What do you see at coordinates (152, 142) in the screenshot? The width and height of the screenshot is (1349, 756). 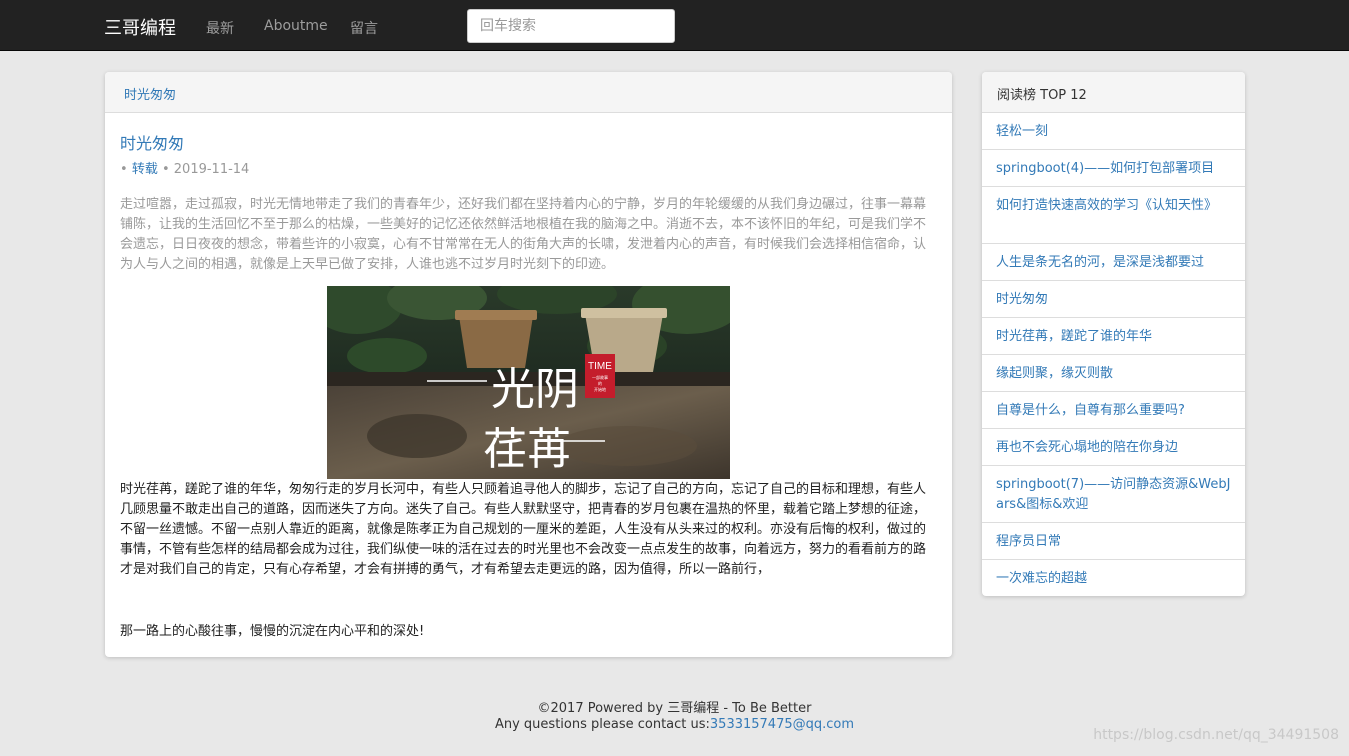 I see `article-title: 时光匆匆` at bounding box center [152, 142].